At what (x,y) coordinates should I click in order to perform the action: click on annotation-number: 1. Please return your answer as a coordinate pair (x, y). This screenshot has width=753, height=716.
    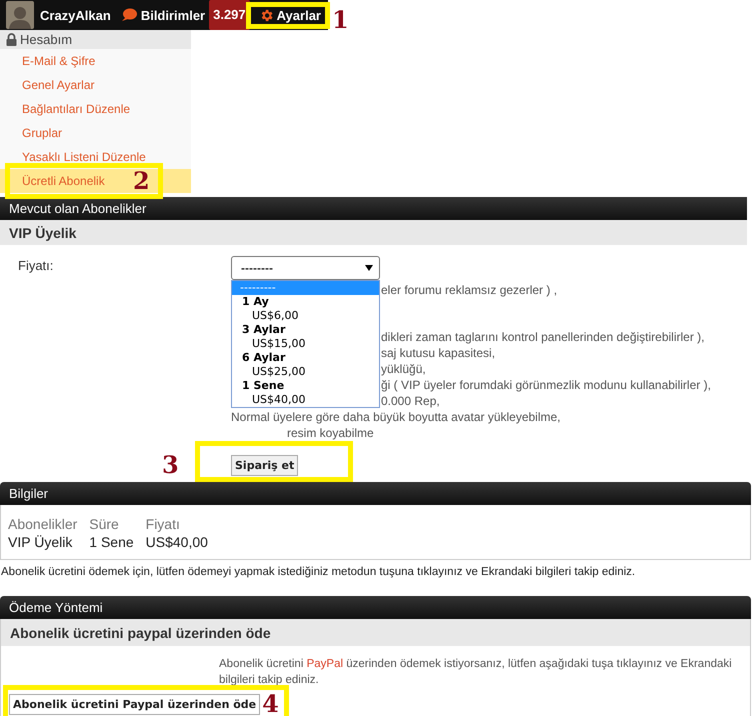
    Looking at the image, I should click on (340, 20).